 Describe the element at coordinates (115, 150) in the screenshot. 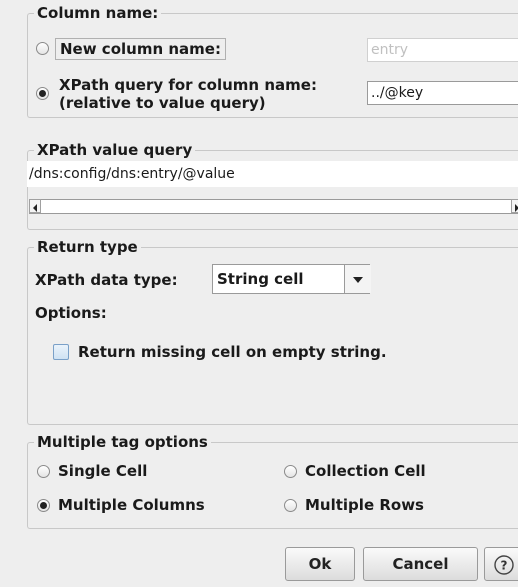

I see `value-query-legend: XPath value query` at that location.